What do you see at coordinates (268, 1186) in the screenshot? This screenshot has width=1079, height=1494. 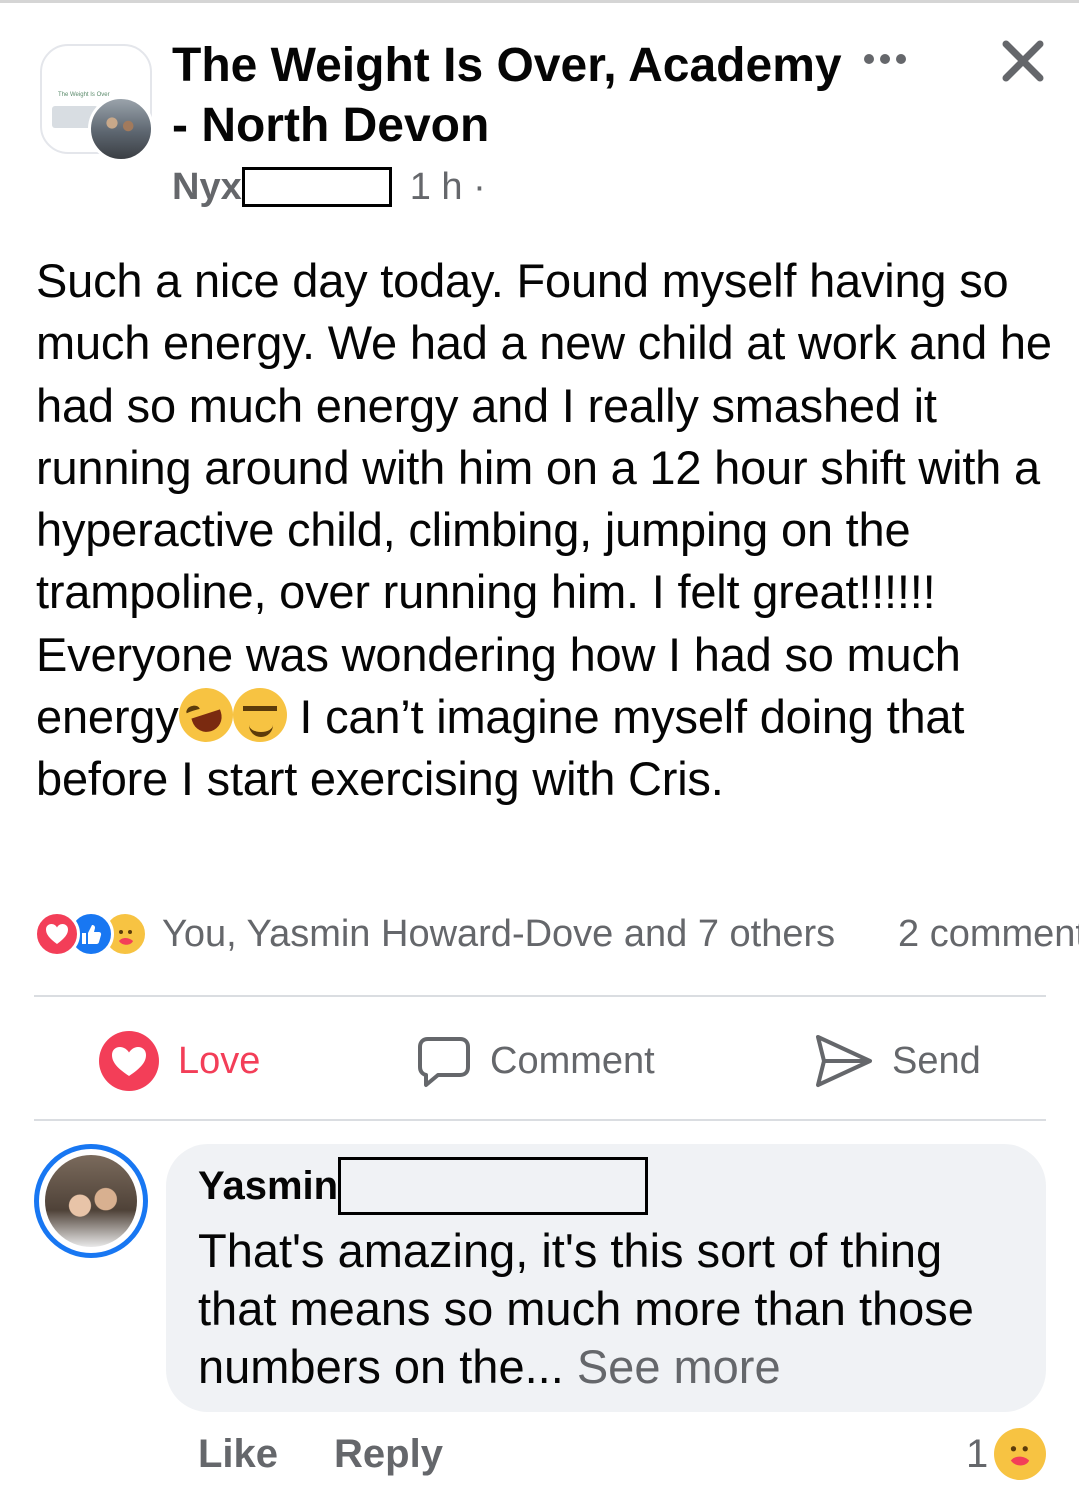 I see `commenter-name: Yasmin` at bounding box center [268, 1186].